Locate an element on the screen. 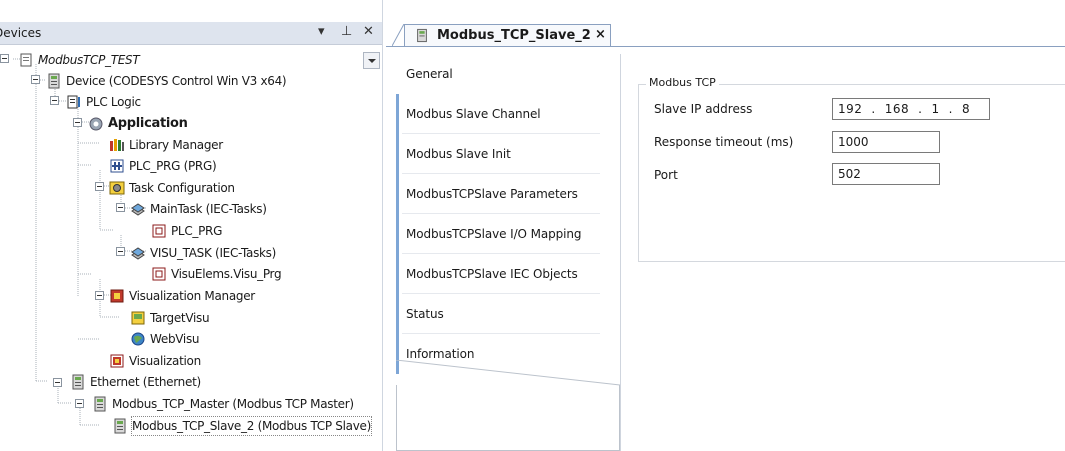 The width and height of the screenshot is (1065, 451). response-timeout-field: 1000 is located at coordinates (886, 142).